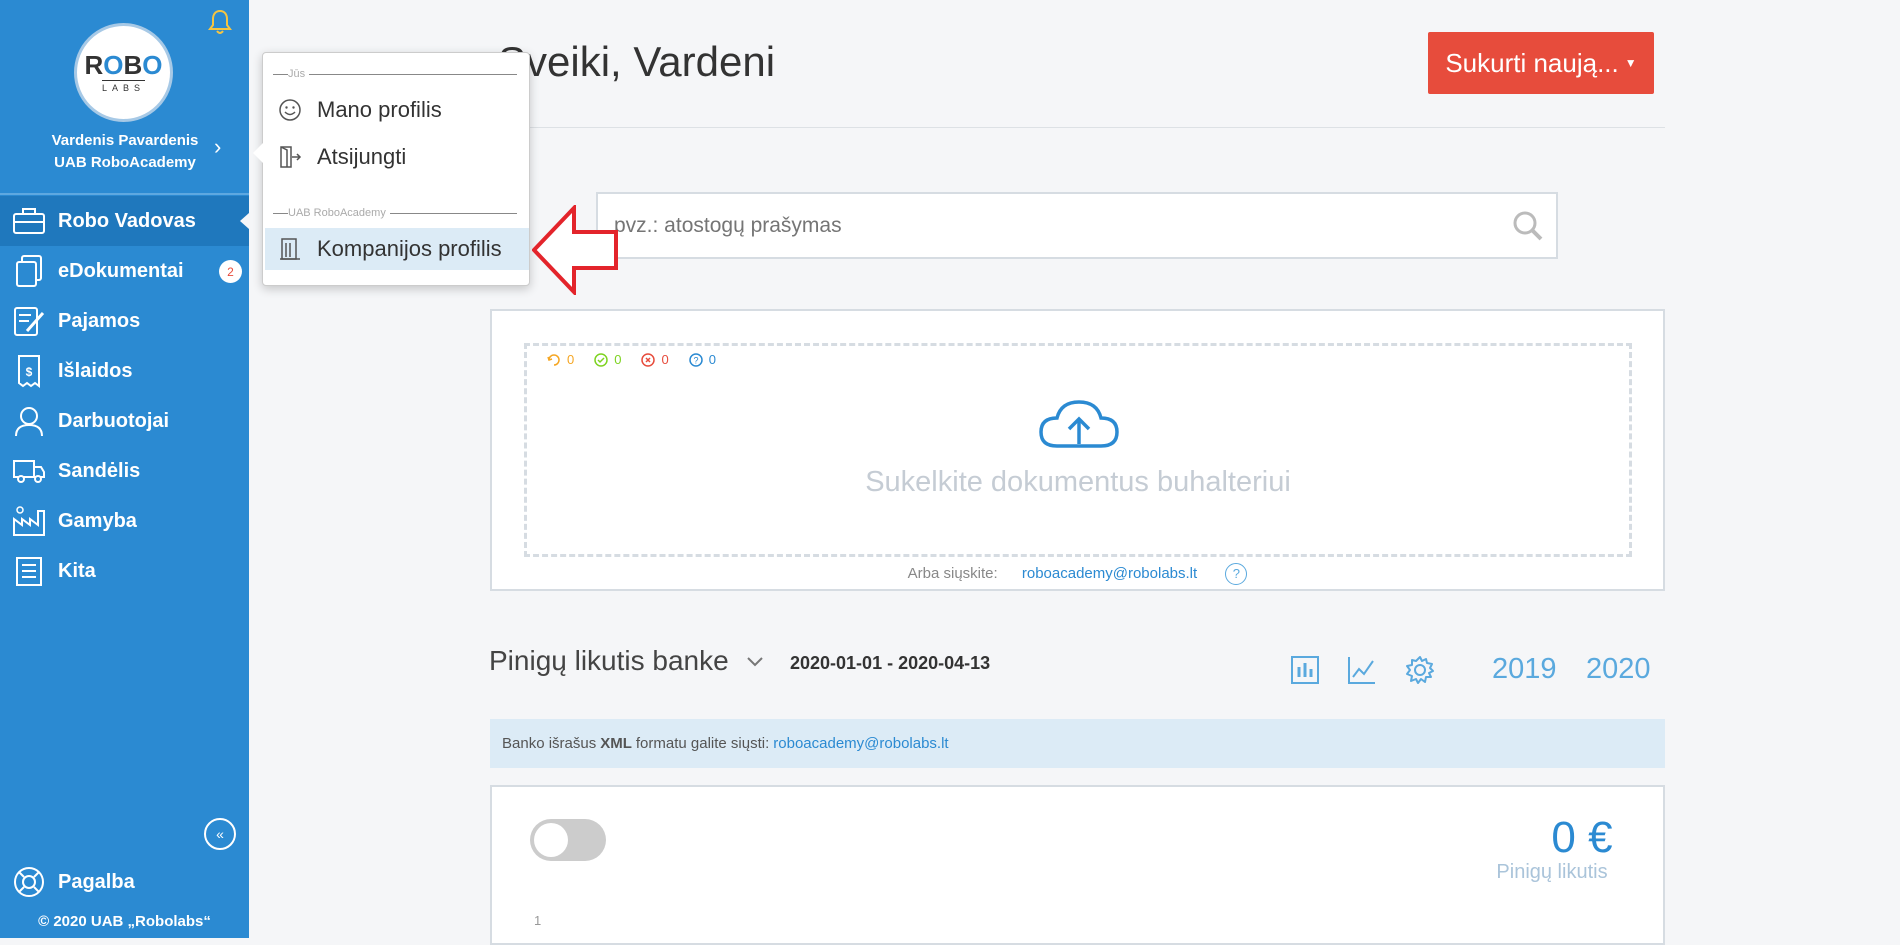 The height and width of the screenshot is (945, 1900). What do you see at coordinates (1079, 424) in the screenshot?
I see `cloud-upload-icon` at bounding box center [1079, 424].